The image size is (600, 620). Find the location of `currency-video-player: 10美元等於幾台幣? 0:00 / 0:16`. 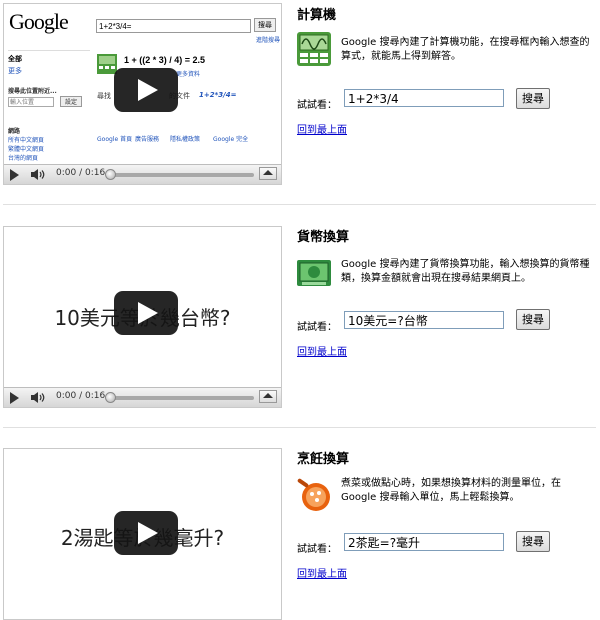

currency-video-player: 10美元等於幾台幣? 0:00 / 0:16 is located at coordinates (142, 317).